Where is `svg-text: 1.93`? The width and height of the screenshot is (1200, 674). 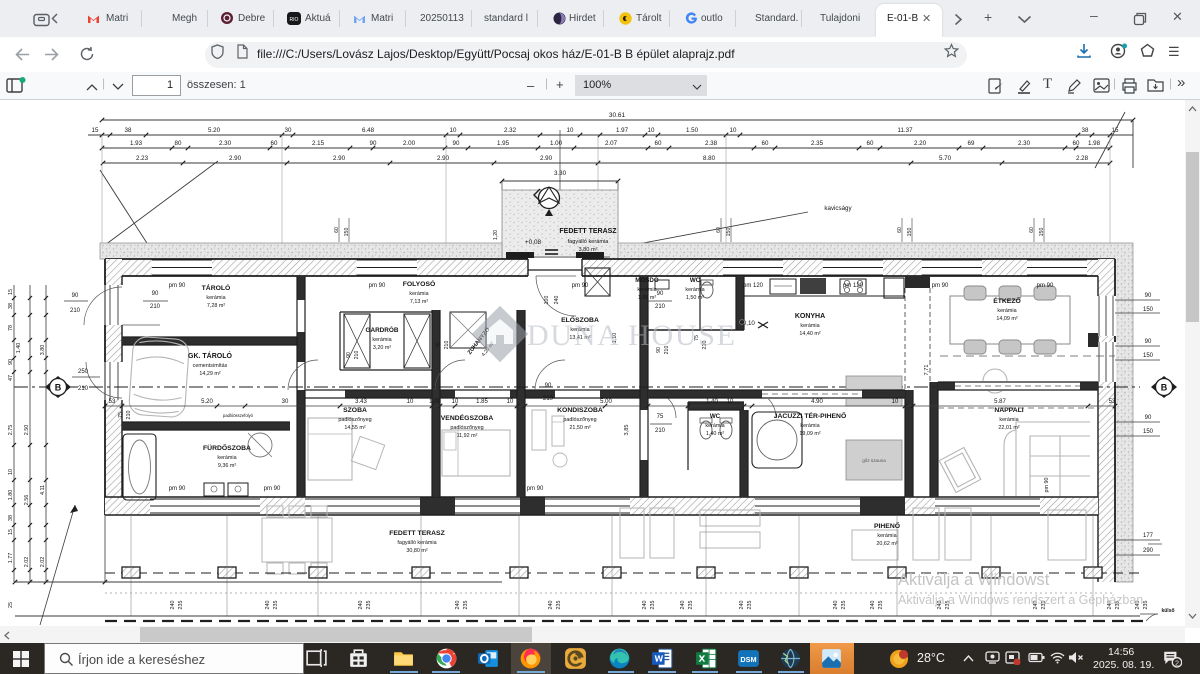
svg-text: 1.93 is located at coordinates (136, 143).